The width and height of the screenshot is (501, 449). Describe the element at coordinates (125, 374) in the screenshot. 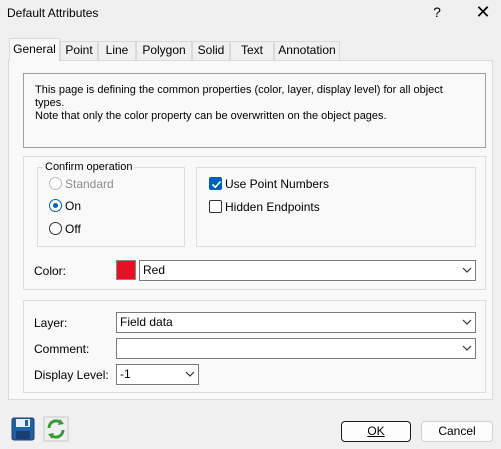

I see `display-level-value: -1` at that location.